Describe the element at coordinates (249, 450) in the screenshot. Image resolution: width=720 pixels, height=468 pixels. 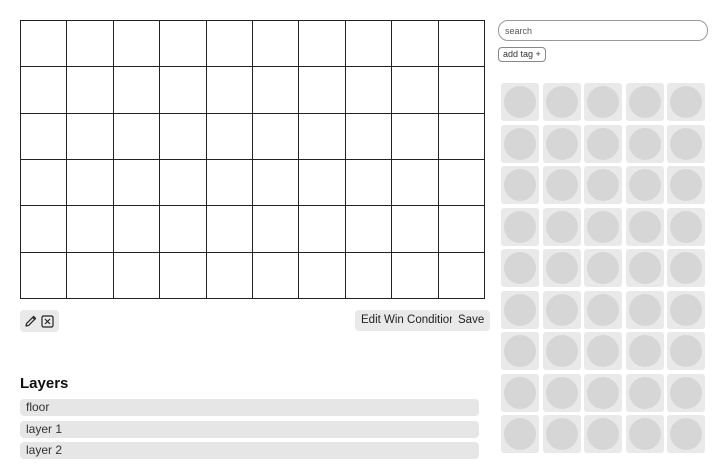
I see `layer-item-layer-2: layer 2` at that location.